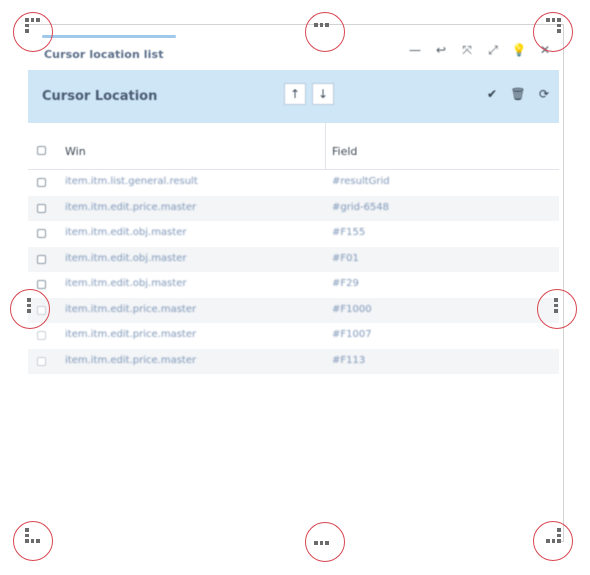 The height and width of the screenshot is (575, 590). What do you see at coordinates (109, 36) in the screenshot?
I see `title-tab-indicator` at bounding box center [109, 36].